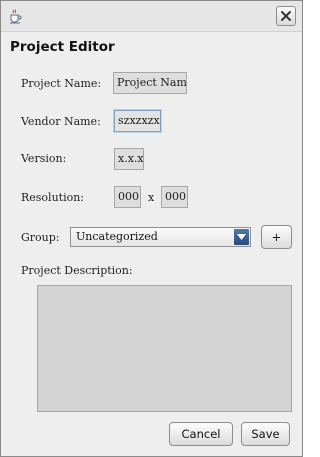 The width and height of the screenshot is (320, 457). Describe the element at coordinates (15, 16) in the screenshot. I see `java-cup-icon` at that location.